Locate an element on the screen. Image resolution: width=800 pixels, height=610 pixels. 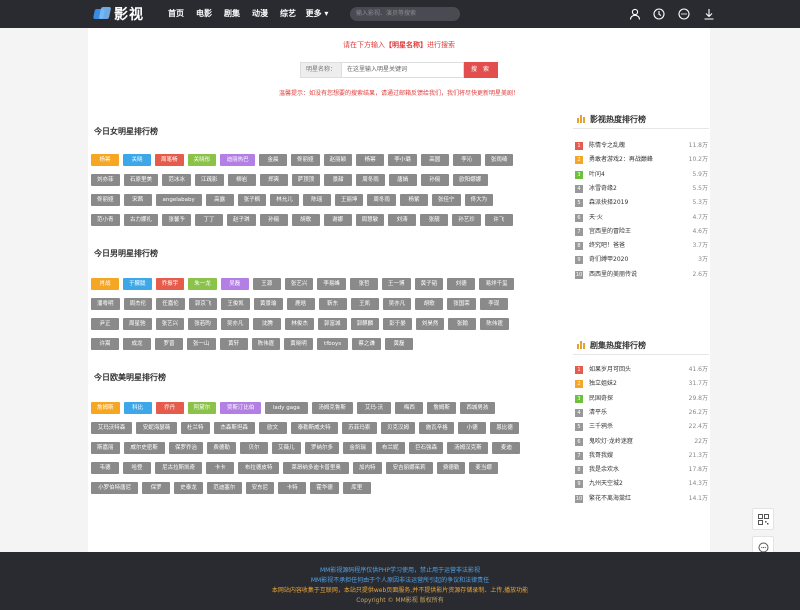
star-tag: 佟大为 is located at coordinates (479, 200).